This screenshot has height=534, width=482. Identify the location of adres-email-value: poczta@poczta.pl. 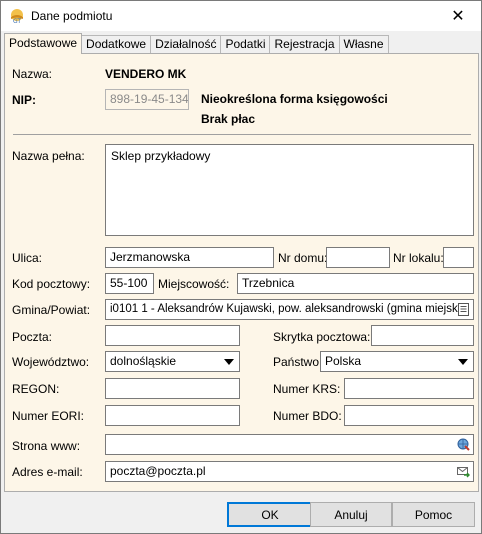
(158, 471).